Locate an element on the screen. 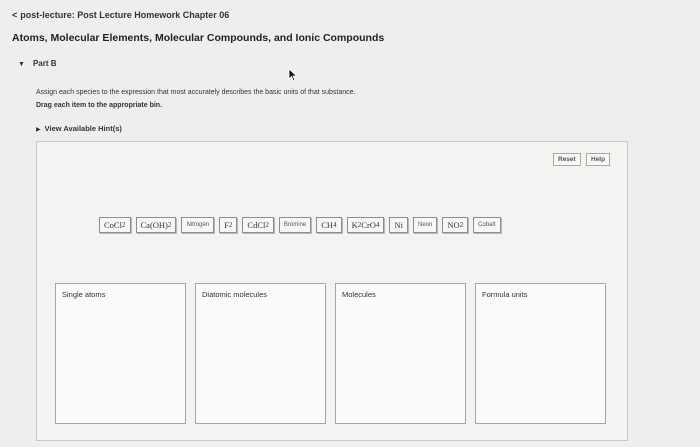 This screenshot has width=700, height=447. tile-cobalt: Cobalt is located at coordinates (487, 225).